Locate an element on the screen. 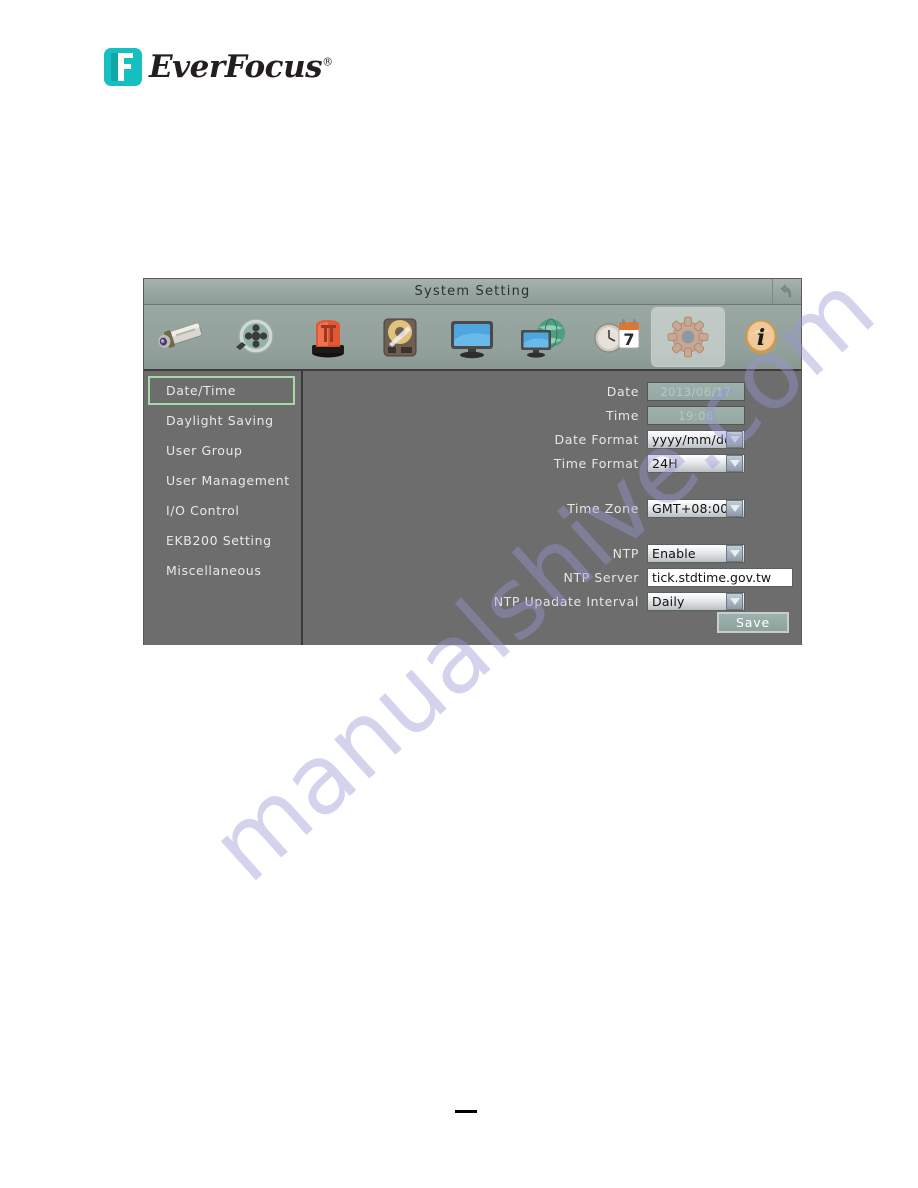  time-zone-value: GMT+08:00 is located at coordinates (690, 508).